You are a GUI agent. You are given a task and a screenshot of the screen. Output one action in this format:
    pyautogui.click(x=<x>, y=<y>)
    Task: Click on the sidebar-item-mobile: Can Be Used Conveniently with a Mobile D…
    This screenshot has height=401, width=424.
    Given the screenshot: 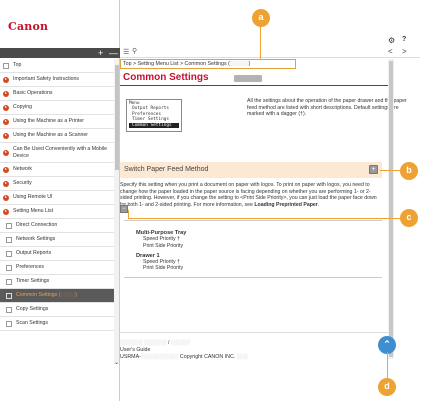 What is the action you would take?
    pyautogui.click(x=57, y=153)
    